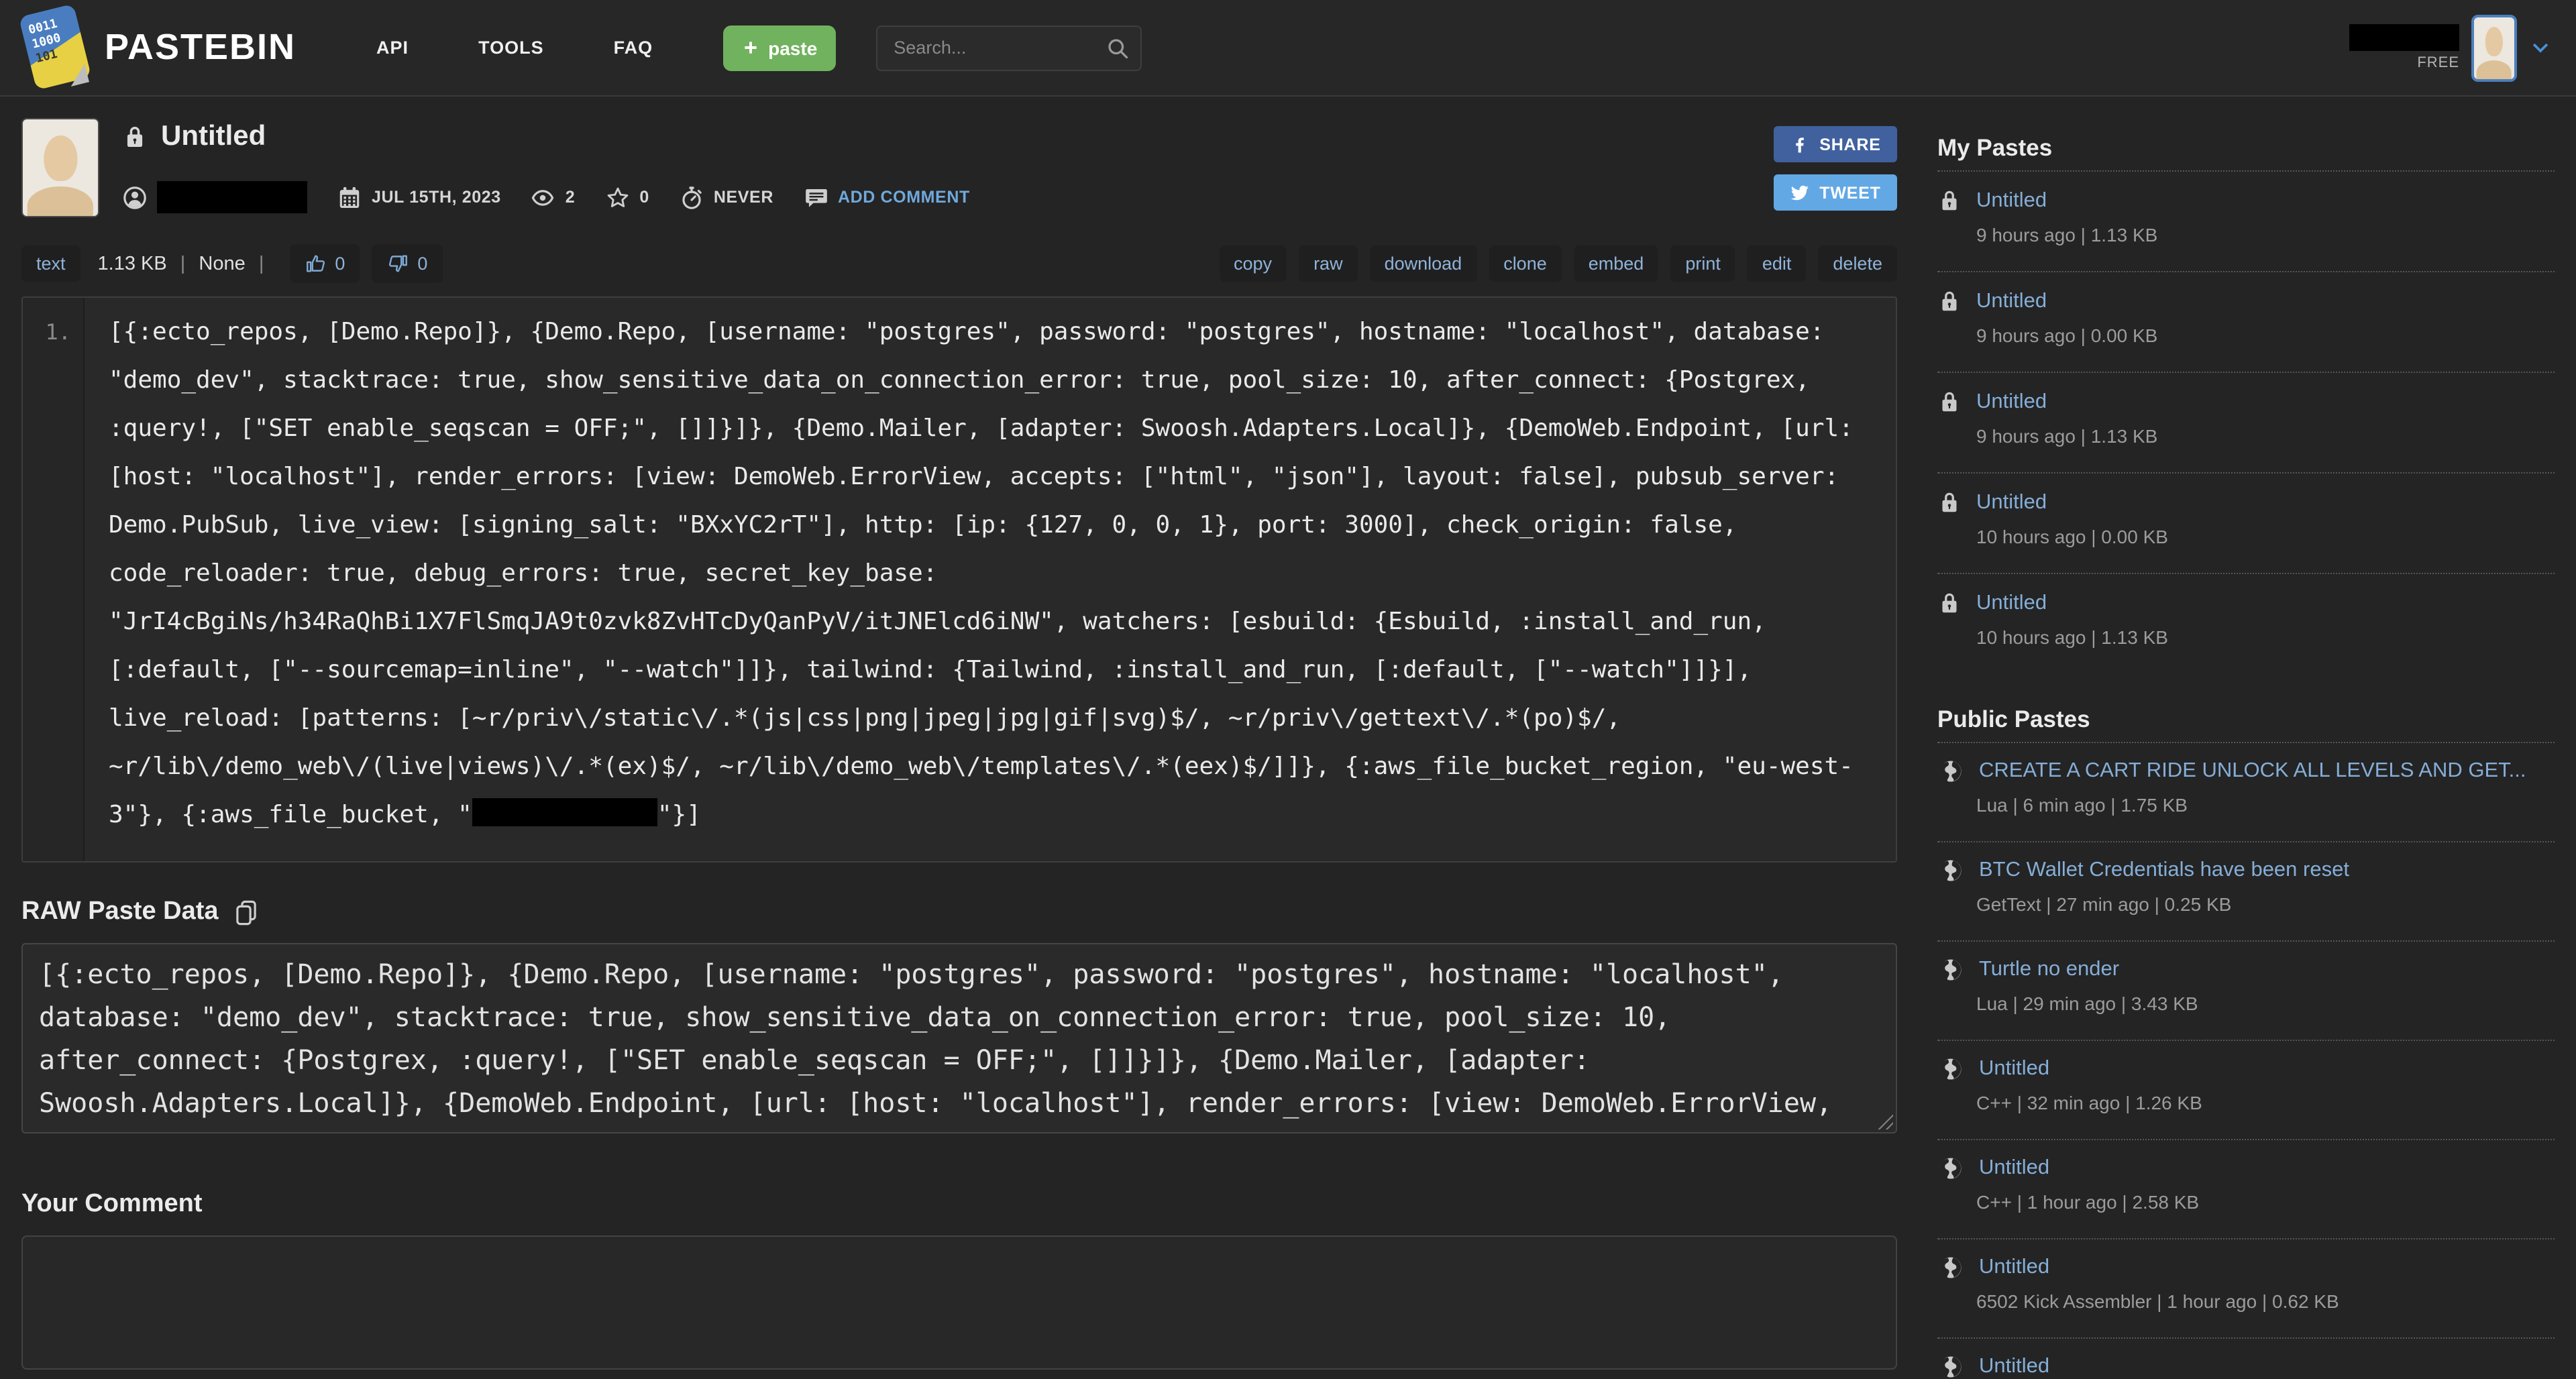 The image size is (2576, 1379). Describe the element at coordinates (55, 46) in the screenshot. I see `pastebin-logo: 0011 1000 101` at that location.